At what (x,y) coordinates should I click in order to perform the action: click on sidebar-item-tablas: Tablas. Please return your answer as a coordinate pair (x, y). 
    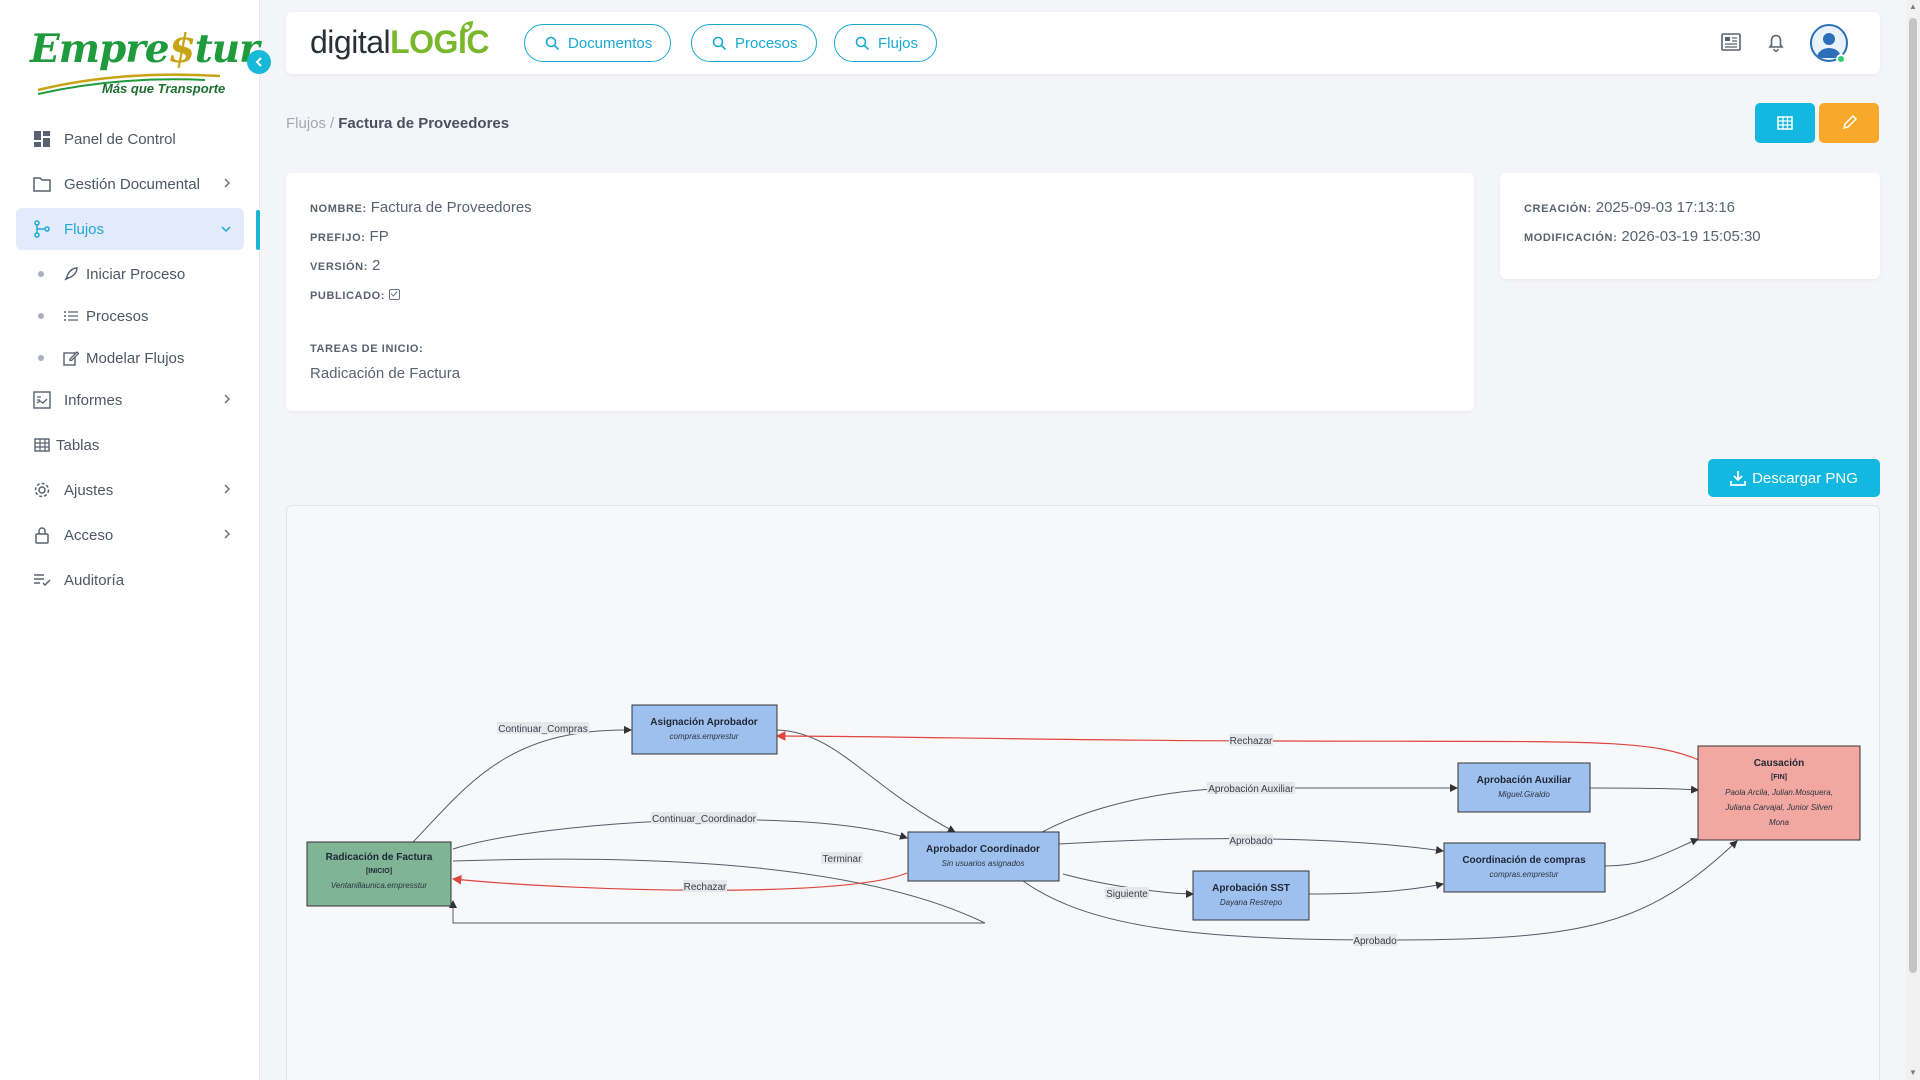
    Looking at the image, I should click on (130, 445).